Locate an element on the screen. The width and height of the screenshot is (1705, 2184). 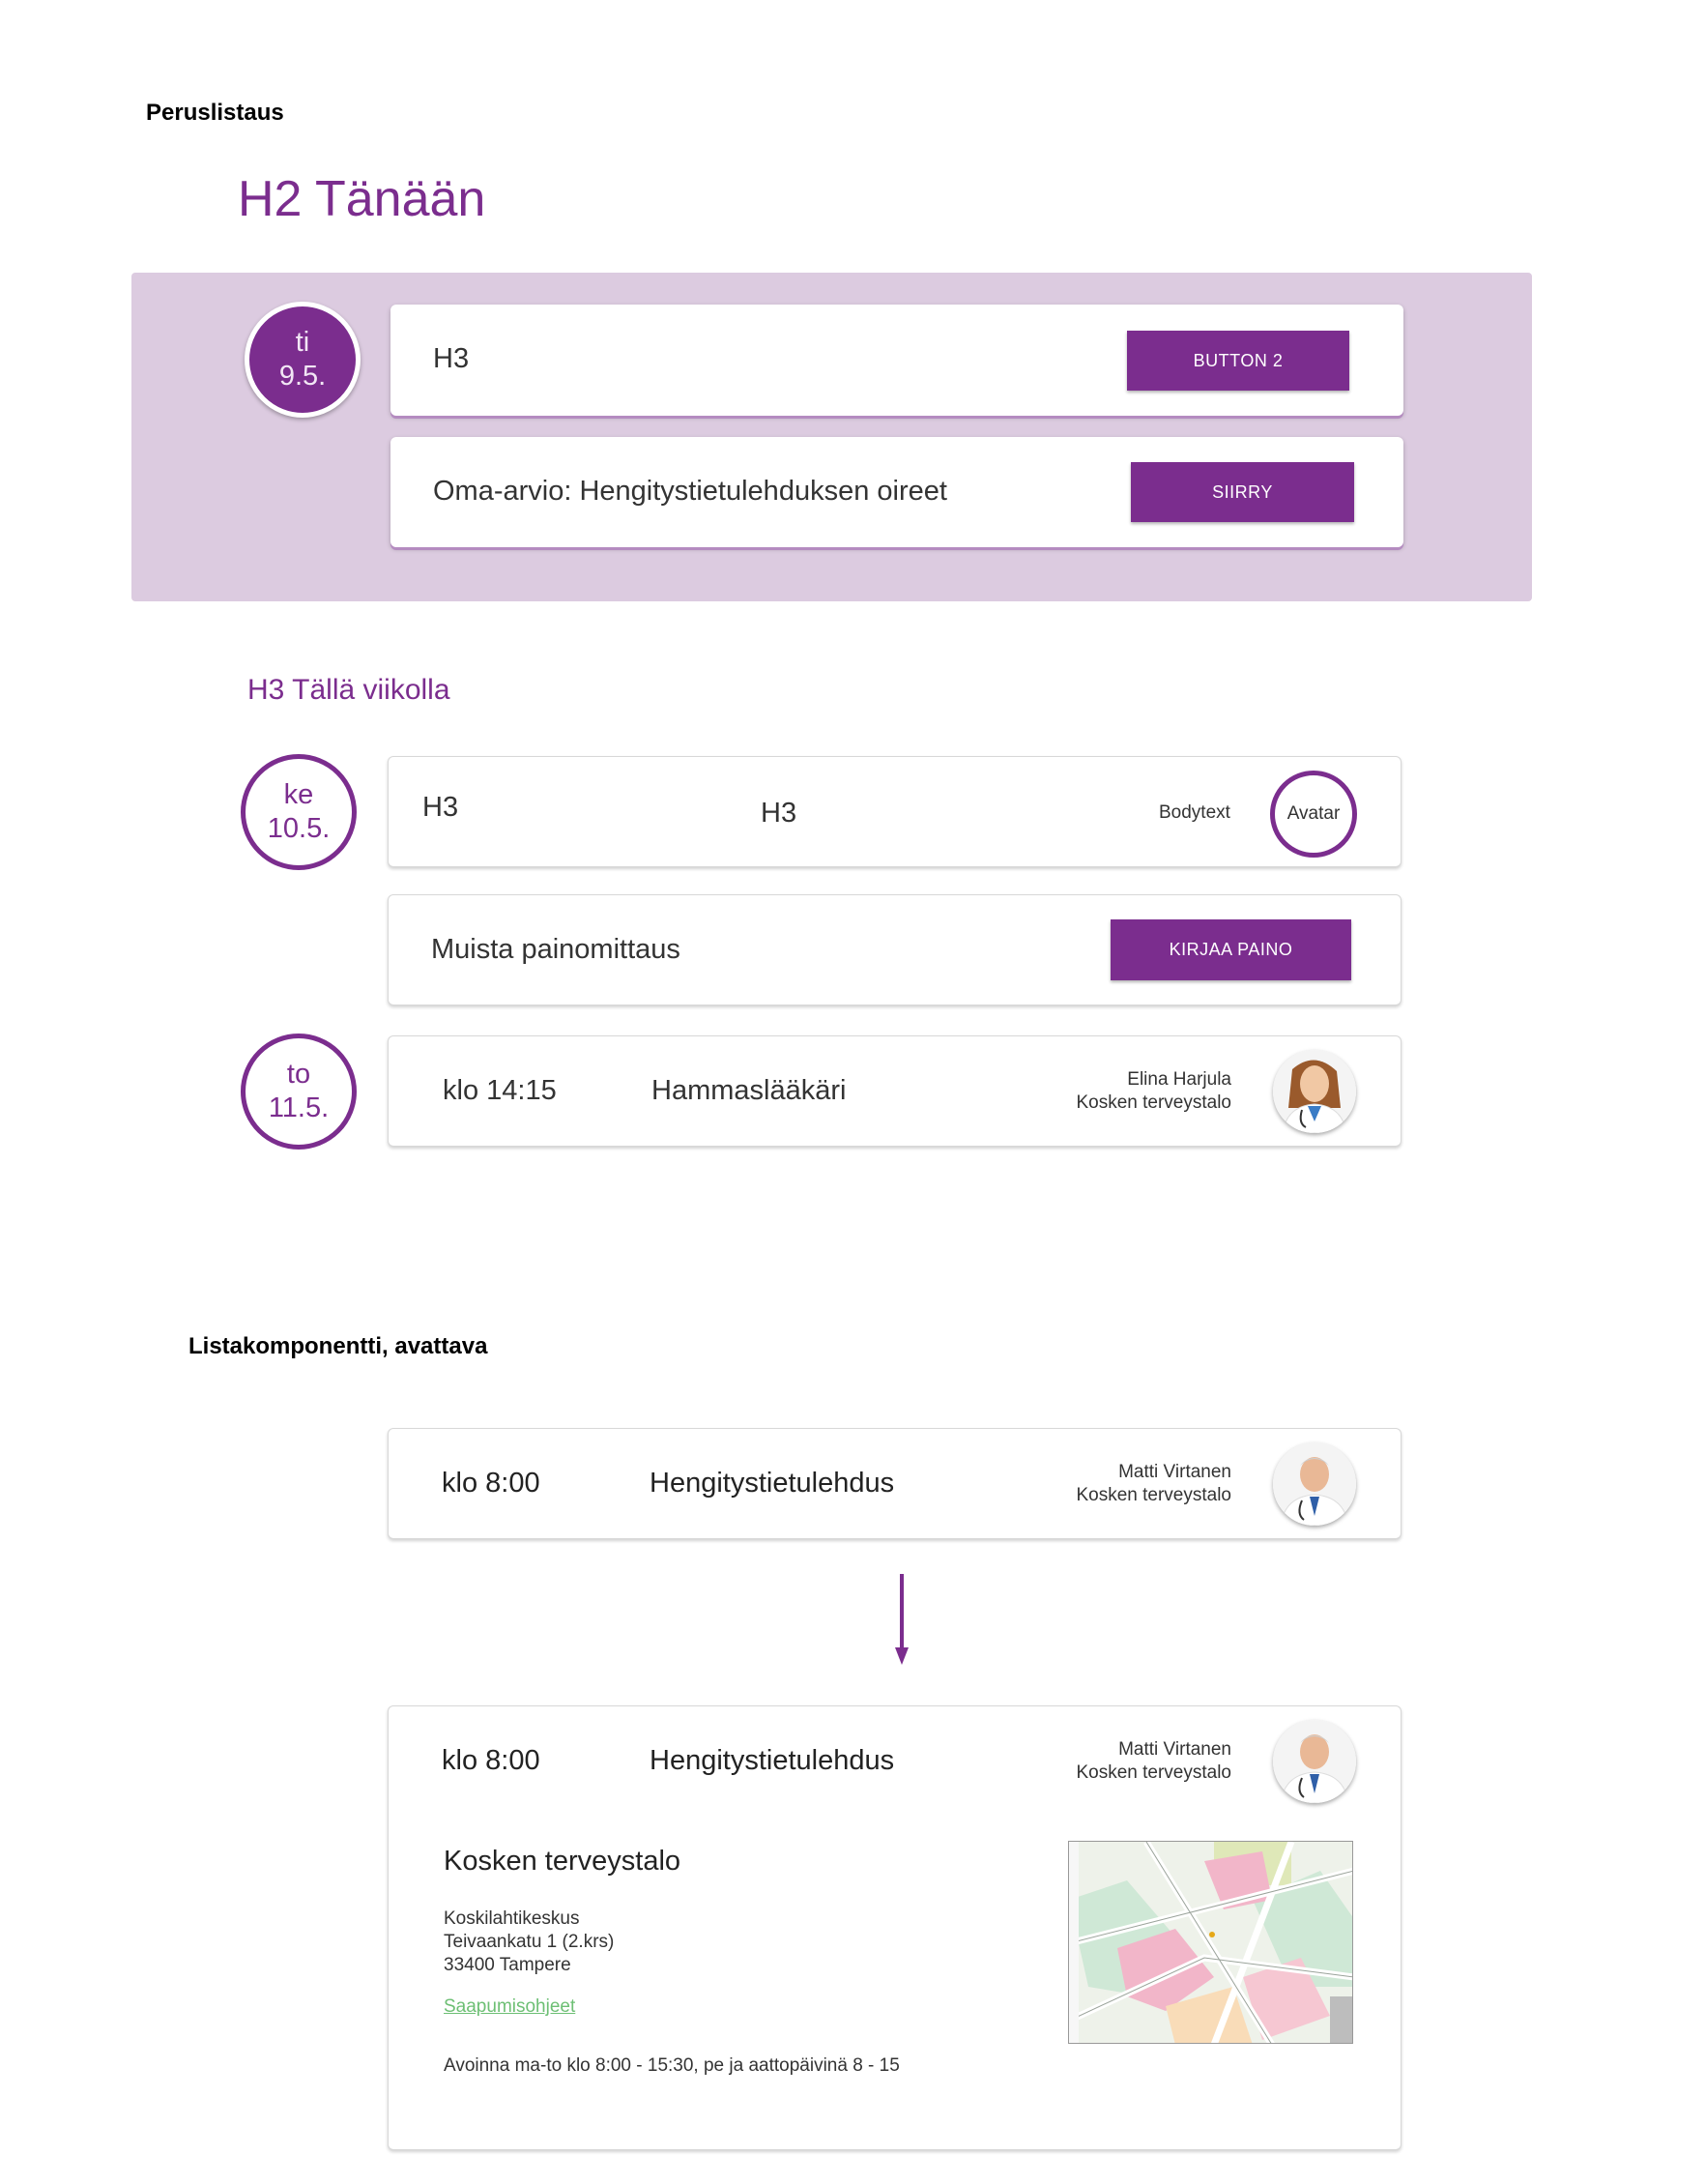
date-num: 9.5. is located at coordinates (303, 377).